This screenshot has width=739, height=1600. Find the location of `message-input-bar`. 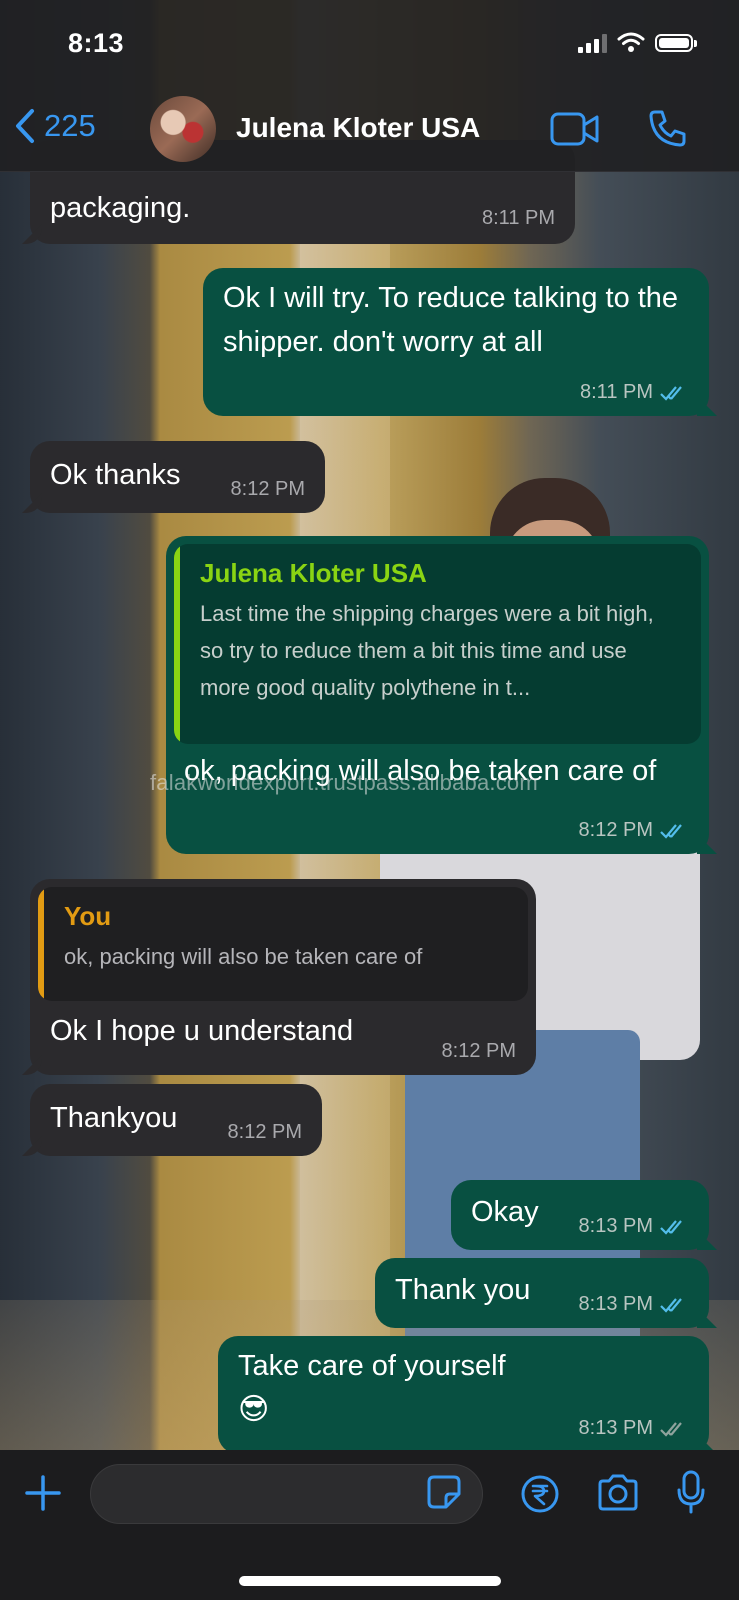

message-input-bar is located at coordinates (369, 1525).